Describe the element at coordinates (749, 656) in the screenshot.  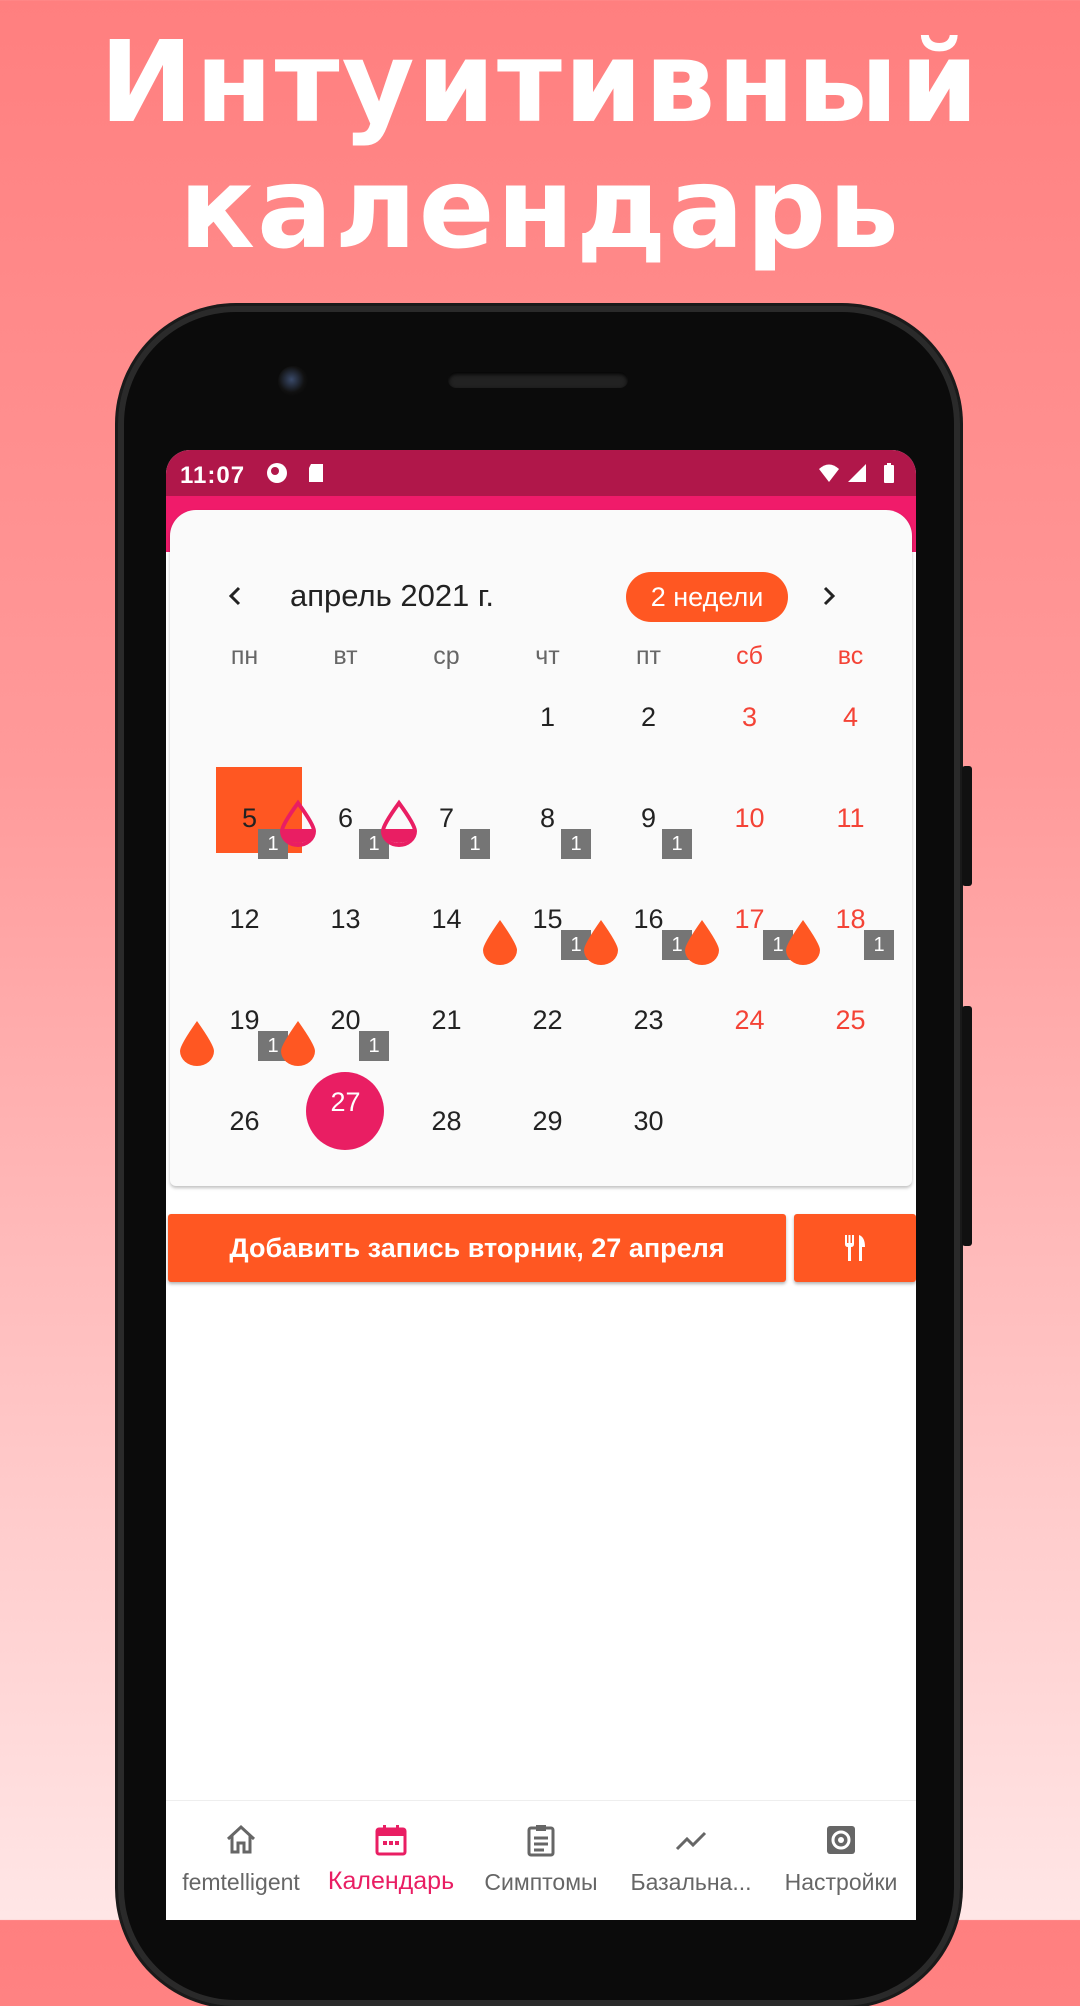
I see `weekday-label: сб` at that location.